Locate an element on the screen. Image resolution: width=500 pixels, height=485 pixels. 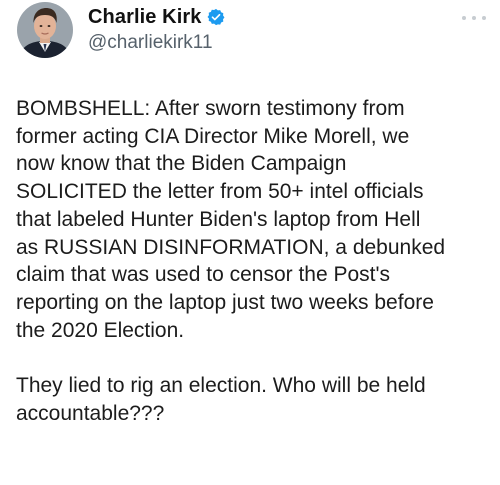
profile-photo is located at coordinates (45, 30).